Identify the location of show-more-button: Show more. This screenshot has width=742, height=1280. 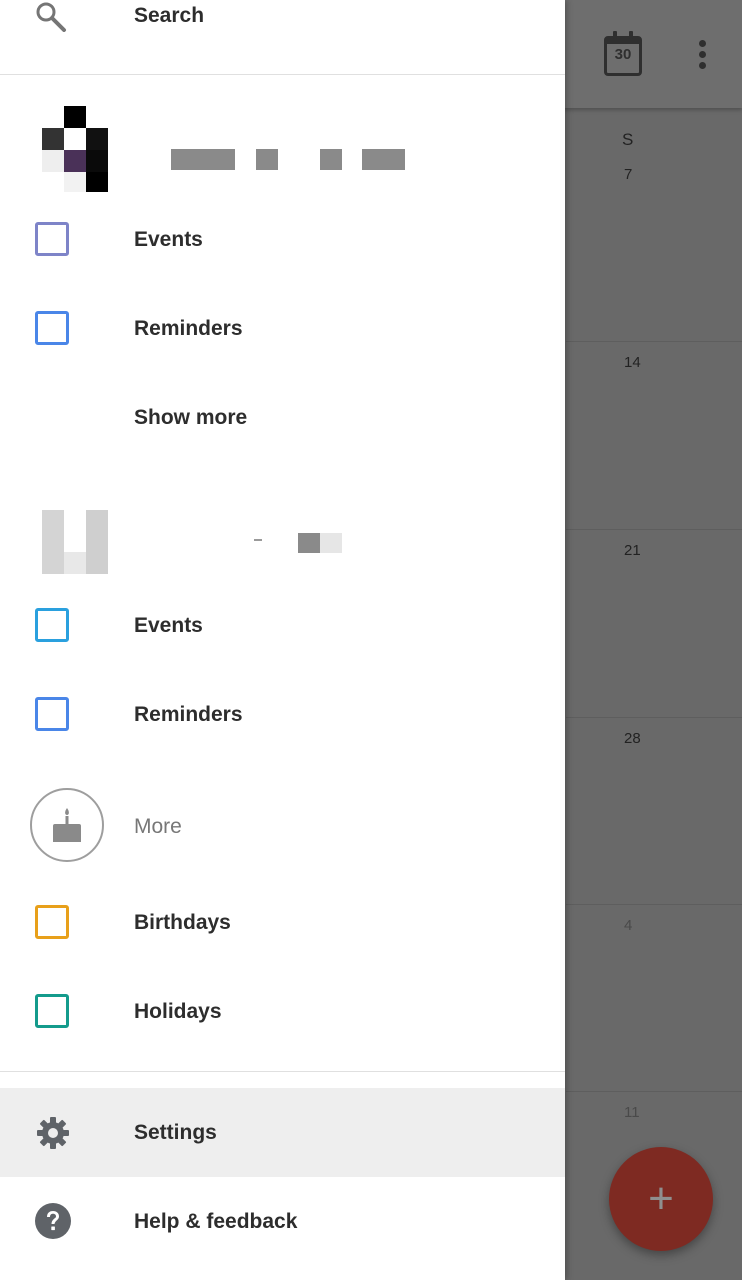
(282, 417).